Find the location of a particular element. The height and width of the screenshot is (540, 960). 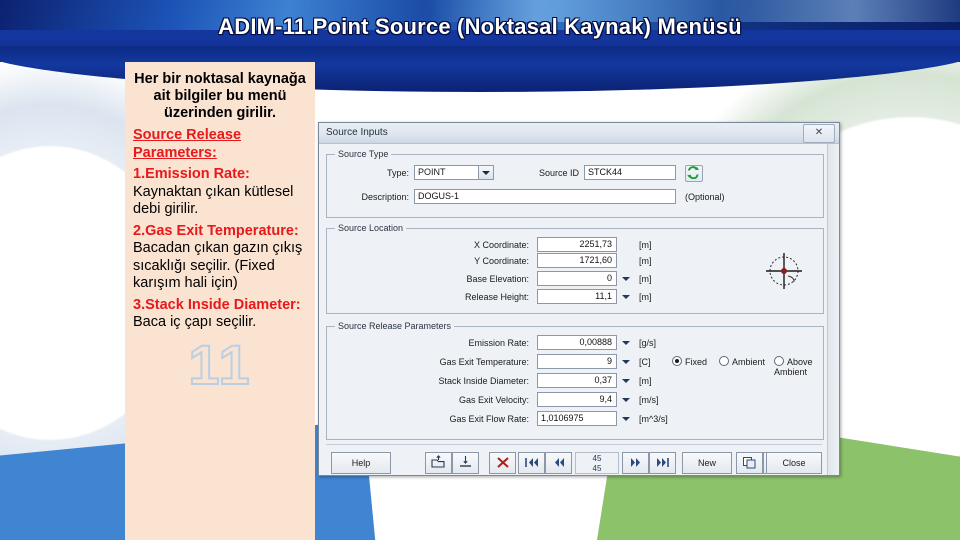

base-elevation-unit: [m] is located at coordinates (645, 279).